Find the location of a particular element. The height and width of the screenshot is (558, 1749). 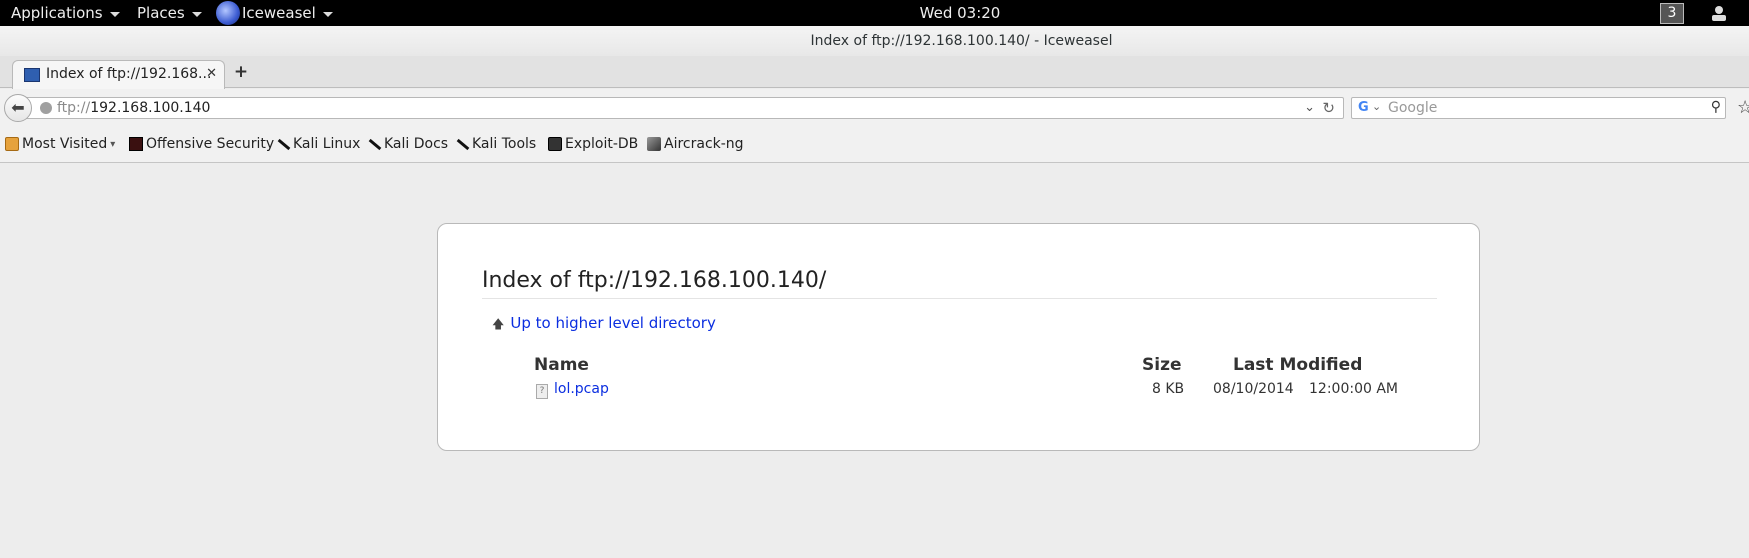

tab-active: Index of ftp://192.168... ✕ is located at coordinates (118, 74).